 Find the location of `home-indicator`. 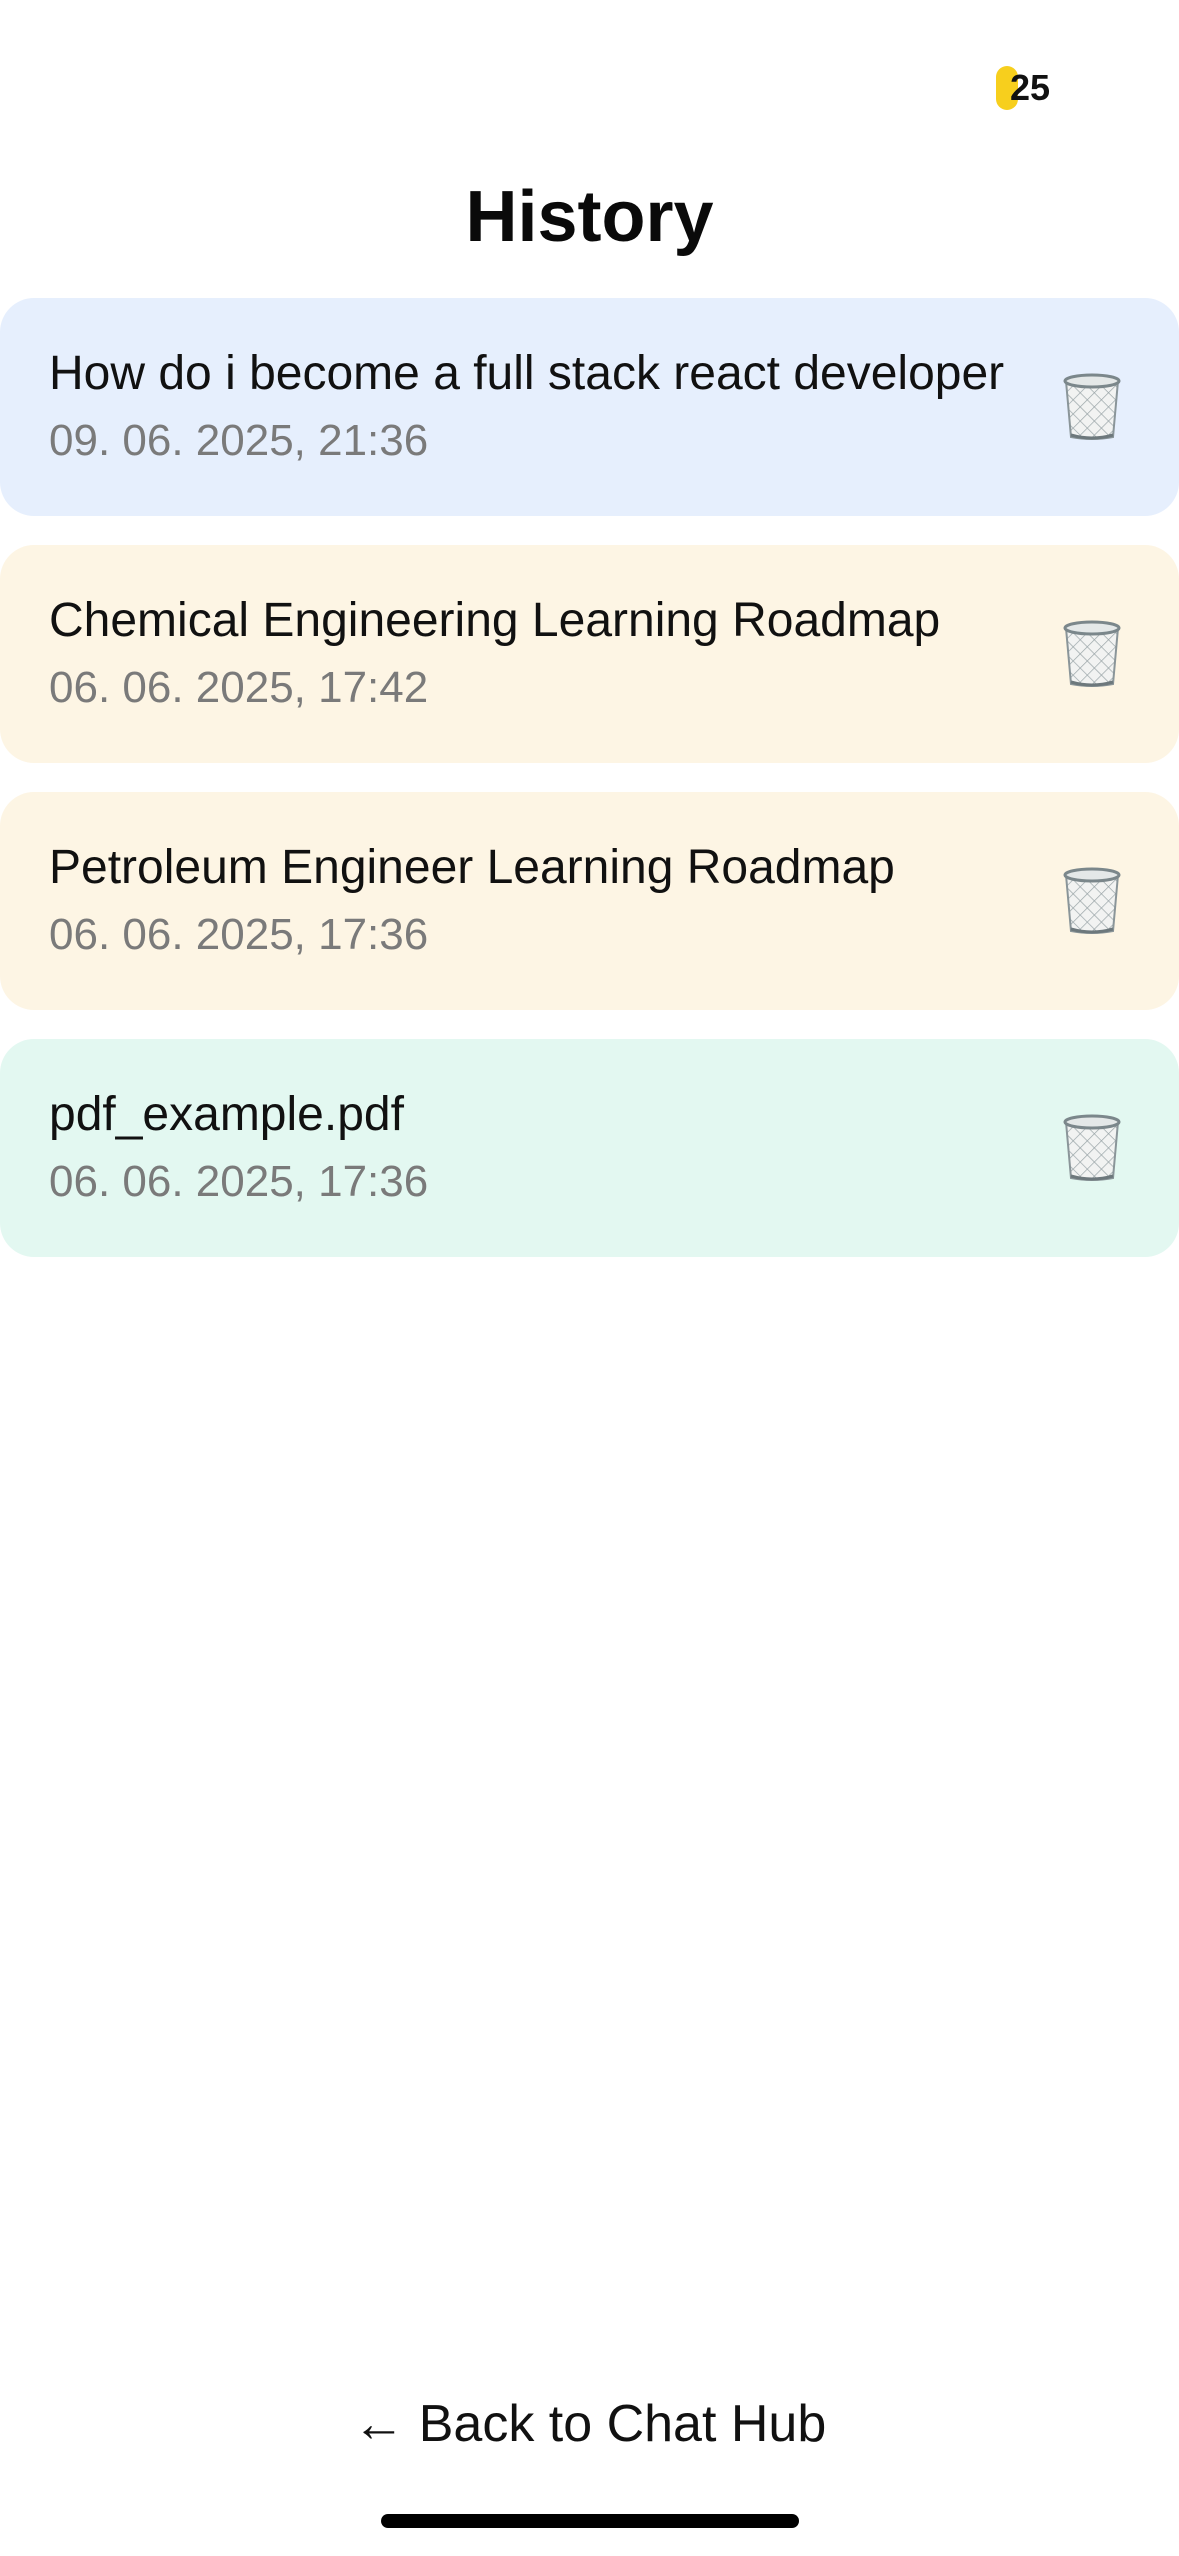

home-indicator is located at coordinates (590, 2521).